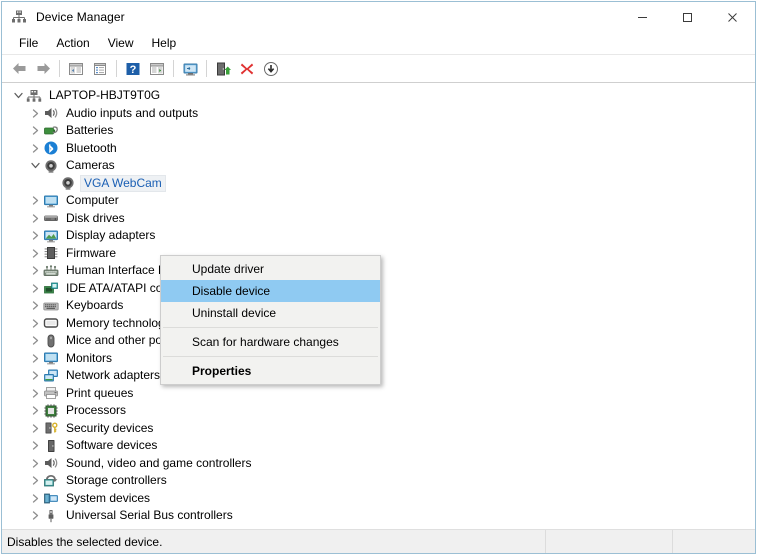 This screenshot has width=758, height=556. I want to click on device-manager-icon, so click(19, 17).